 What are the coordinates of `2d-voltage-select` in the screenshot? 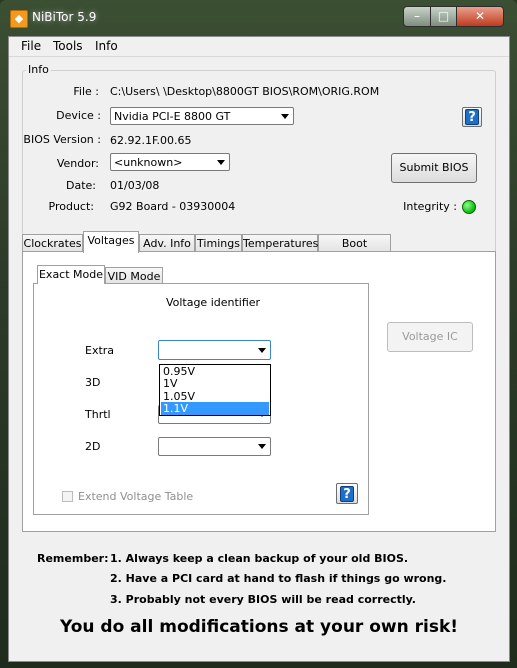 It's located at (214, 446).